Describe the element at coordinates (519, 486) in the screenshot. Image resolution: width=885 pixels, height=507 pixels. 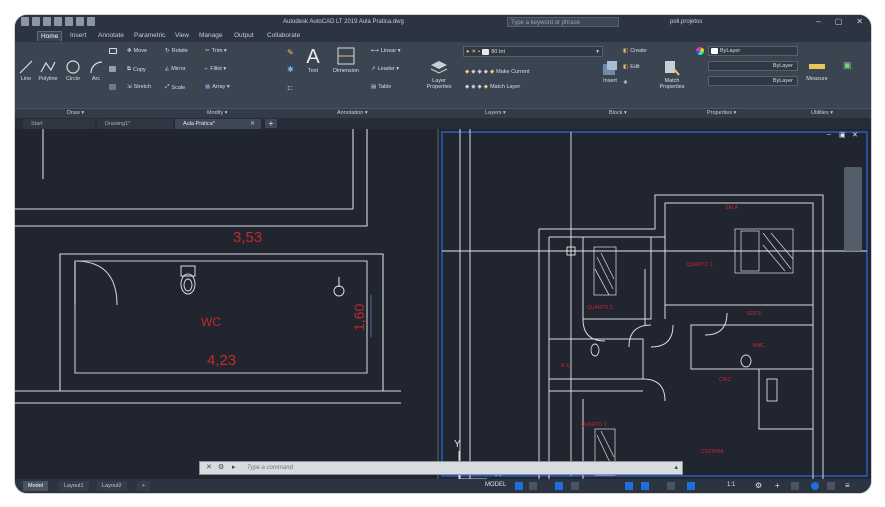
I see `grid-icon` at that location.